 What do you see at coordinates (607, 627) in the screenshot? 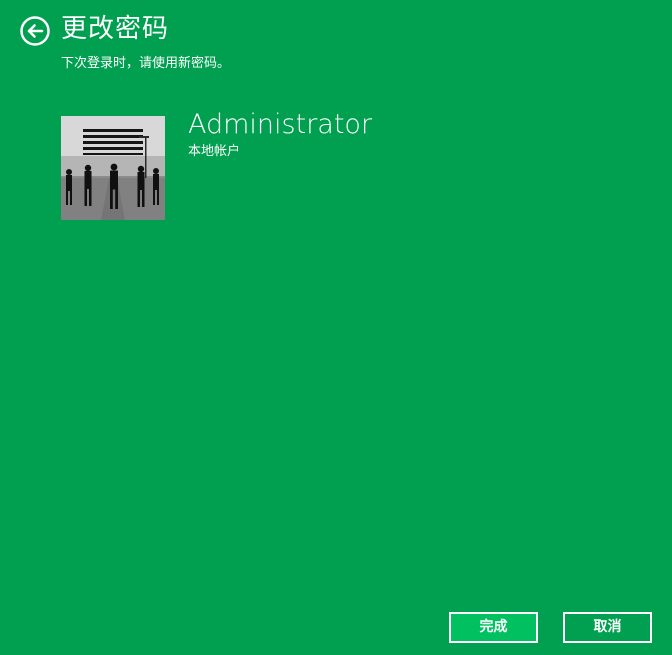
I see `cancel-button: 取消` at bounding box center [607, 627].